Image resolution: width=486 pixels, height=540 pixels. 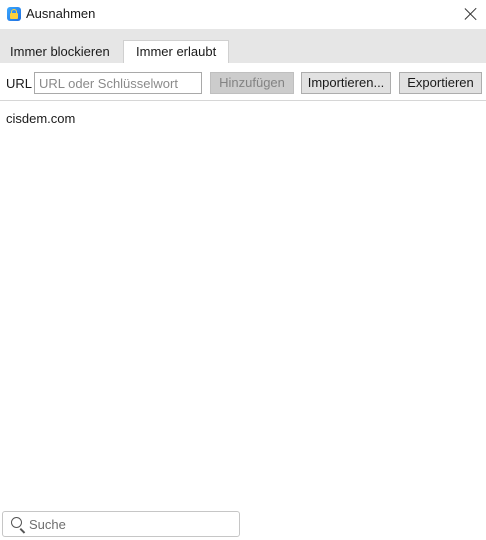 I want to click on url-input, so click(x=118, y=83).